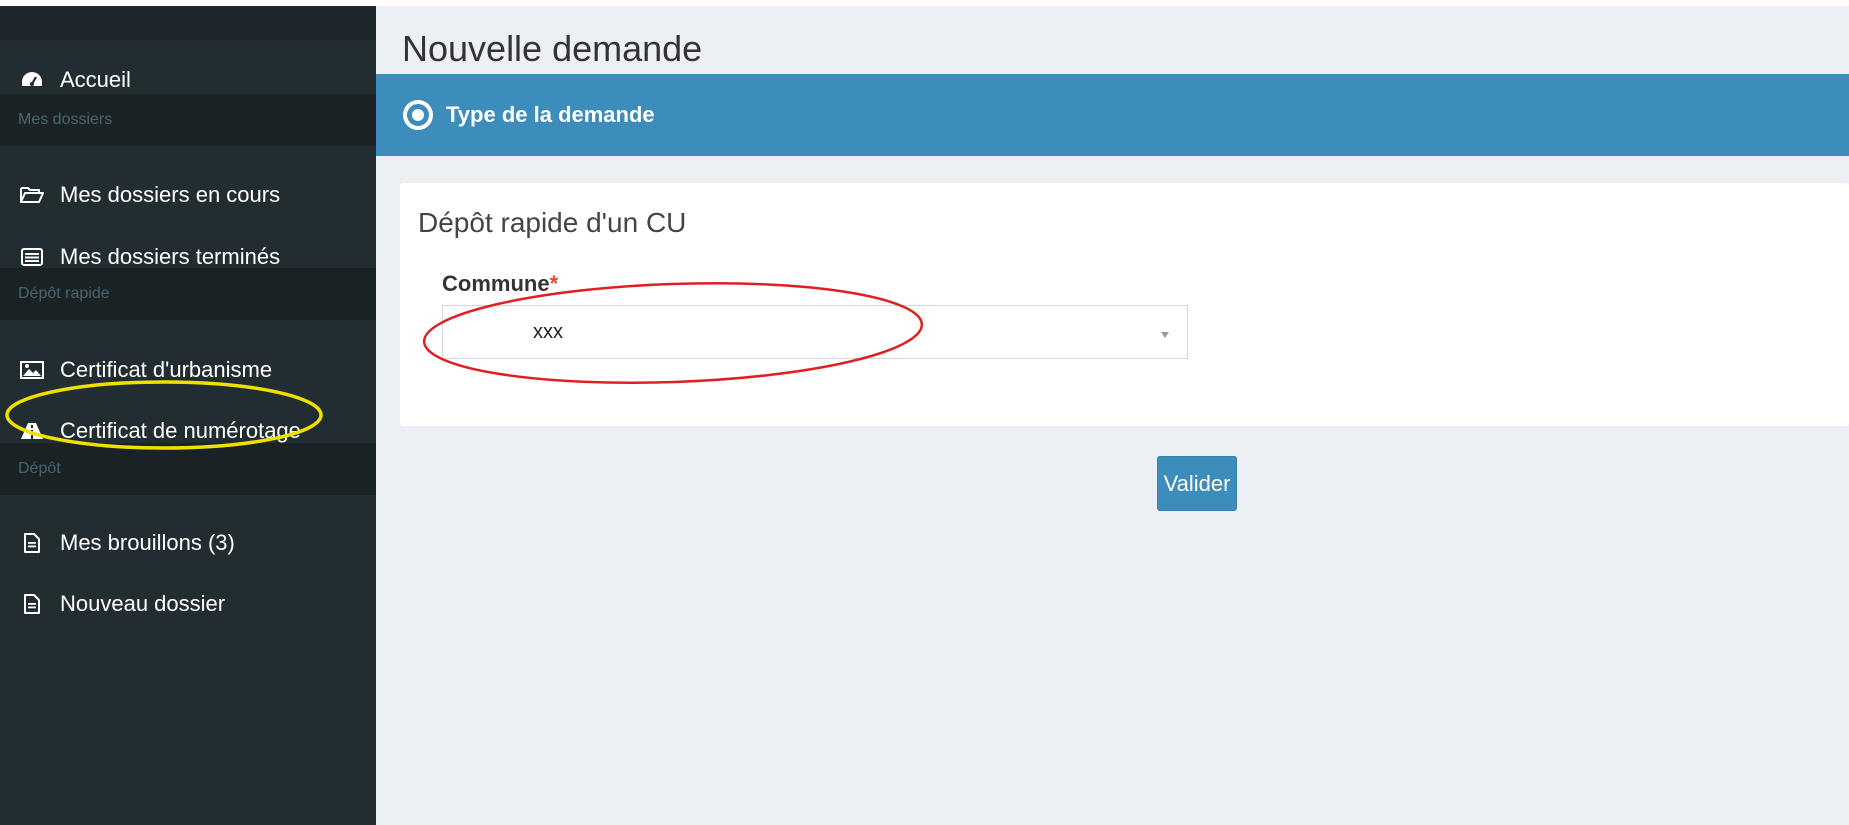 The height and width of the screenshot is (825, 1849). Describe the element at coordinates (552, 48) in the screenshot. I see `page-title: Nouvelle demande` at that location.